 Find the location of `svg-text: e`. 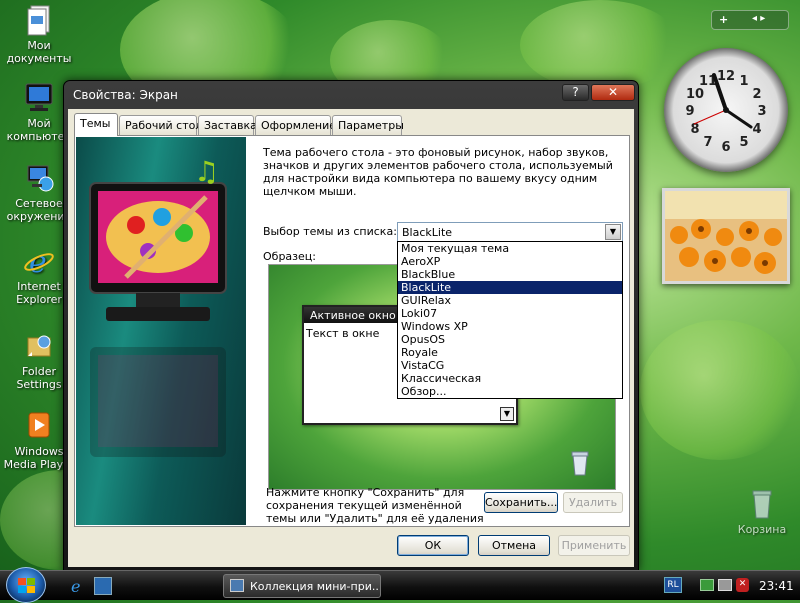

svg-text: e is located at coordinates (75, 586).